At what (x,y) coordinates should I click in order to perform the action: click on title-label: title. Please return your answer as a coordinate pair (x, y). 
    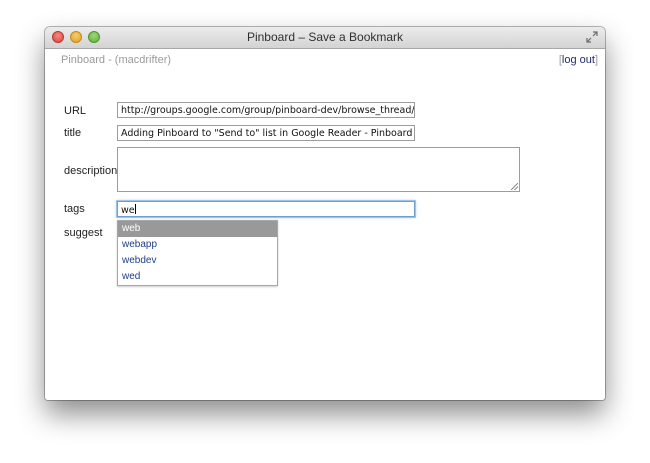
    Looking at the image, I should click on (73, 133).